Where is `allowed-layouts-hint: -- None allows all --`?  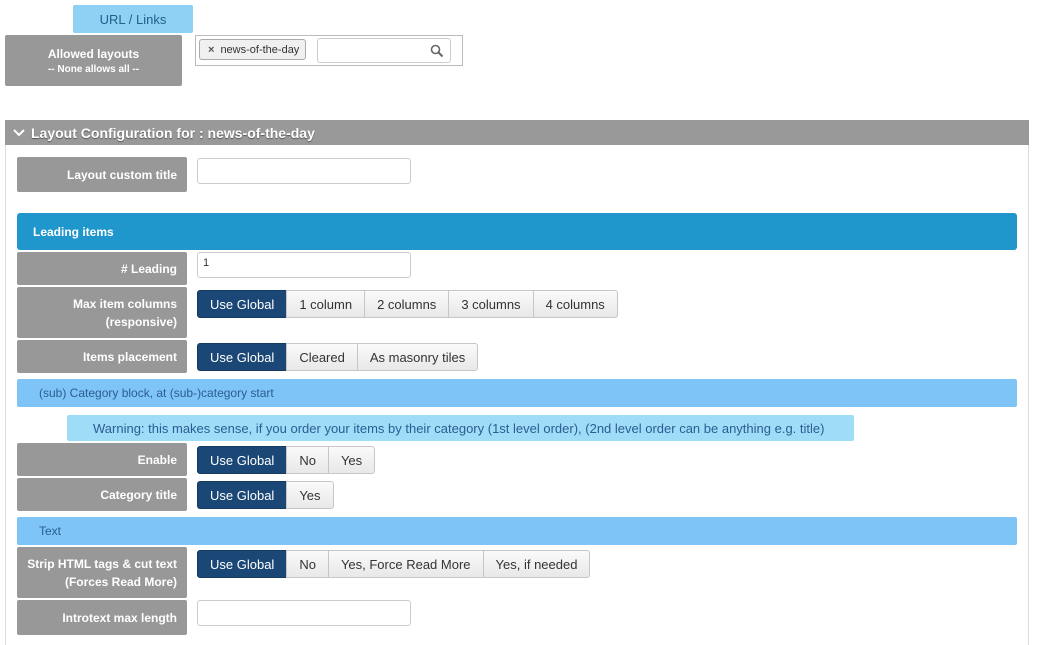
allowed-layouts-hint: -- None allows all -- is located at coordinates (93, 69).